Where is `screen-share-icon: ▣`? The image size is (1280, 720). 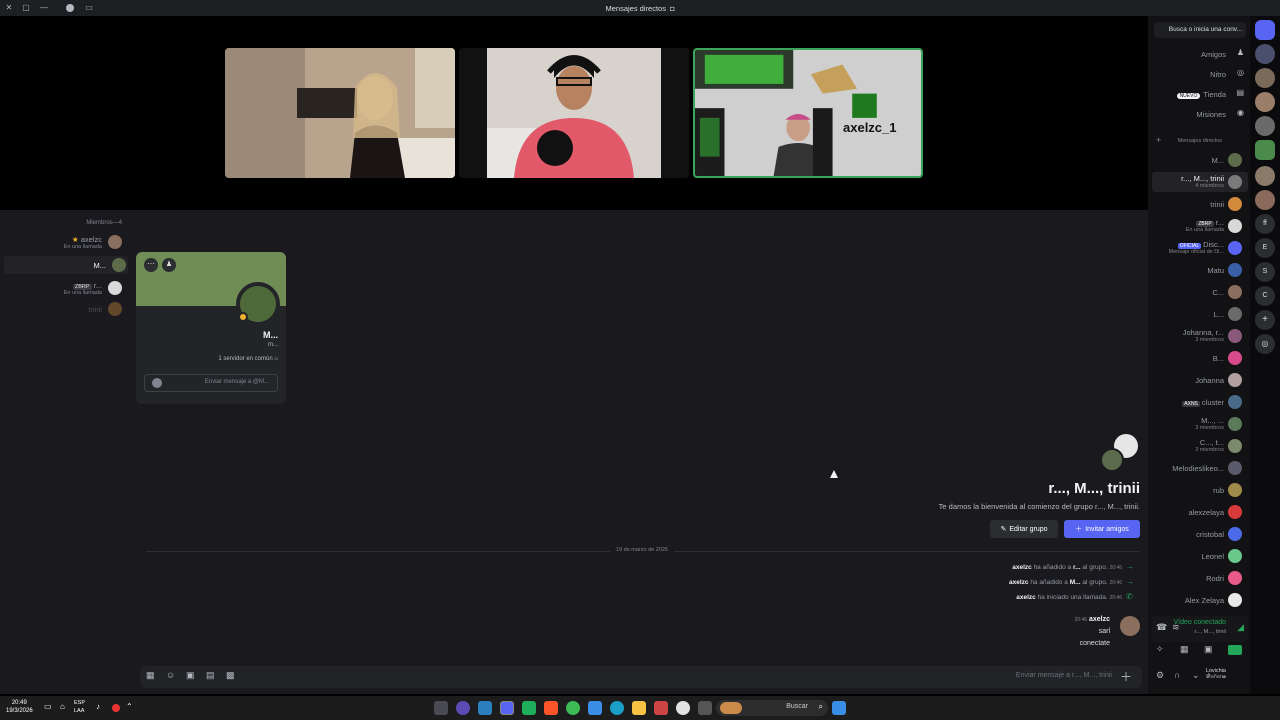
screen-share-icon: ▣ is located at coordinates (1208, 649).